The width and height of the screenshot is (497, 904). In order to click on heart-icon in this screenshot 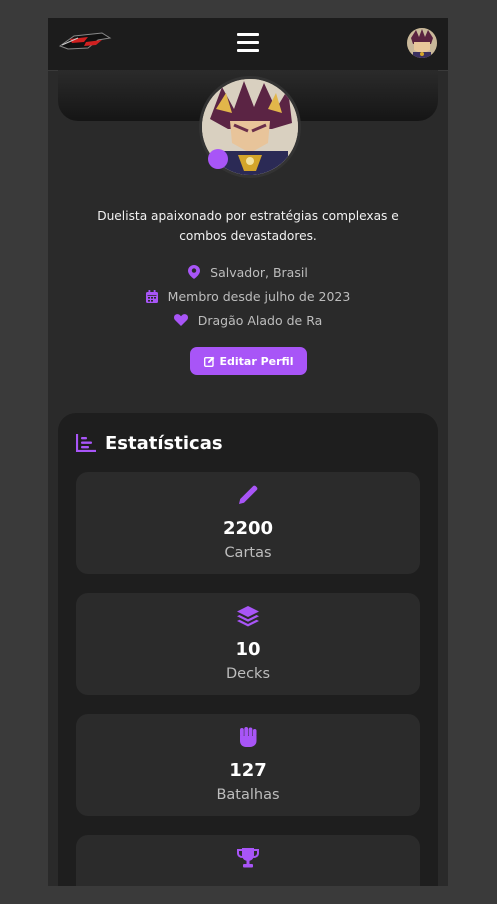, I will do `click(180, 320)`.